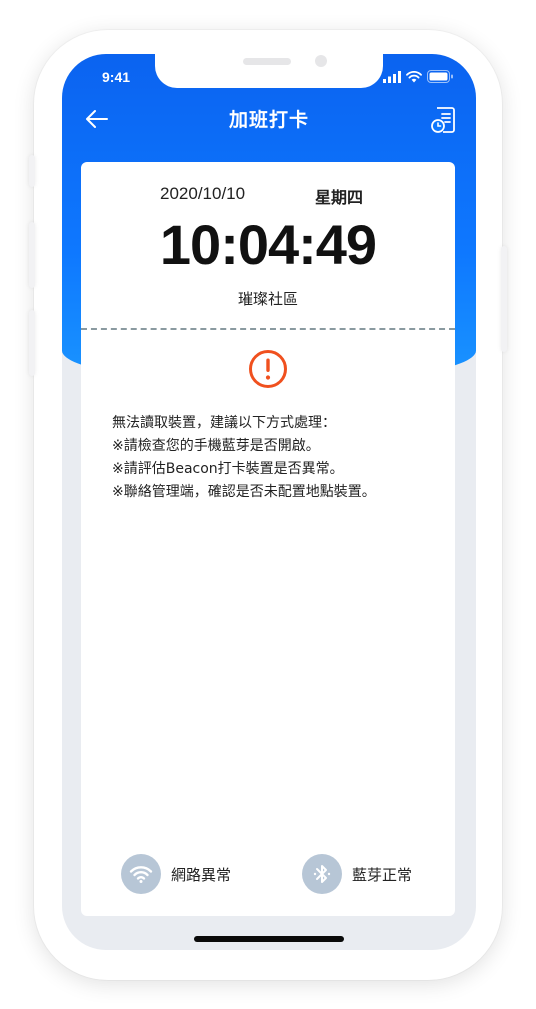 The width and height of the screenshot is (536, 1009). I want to click on signal-icon, so click(392, 76).